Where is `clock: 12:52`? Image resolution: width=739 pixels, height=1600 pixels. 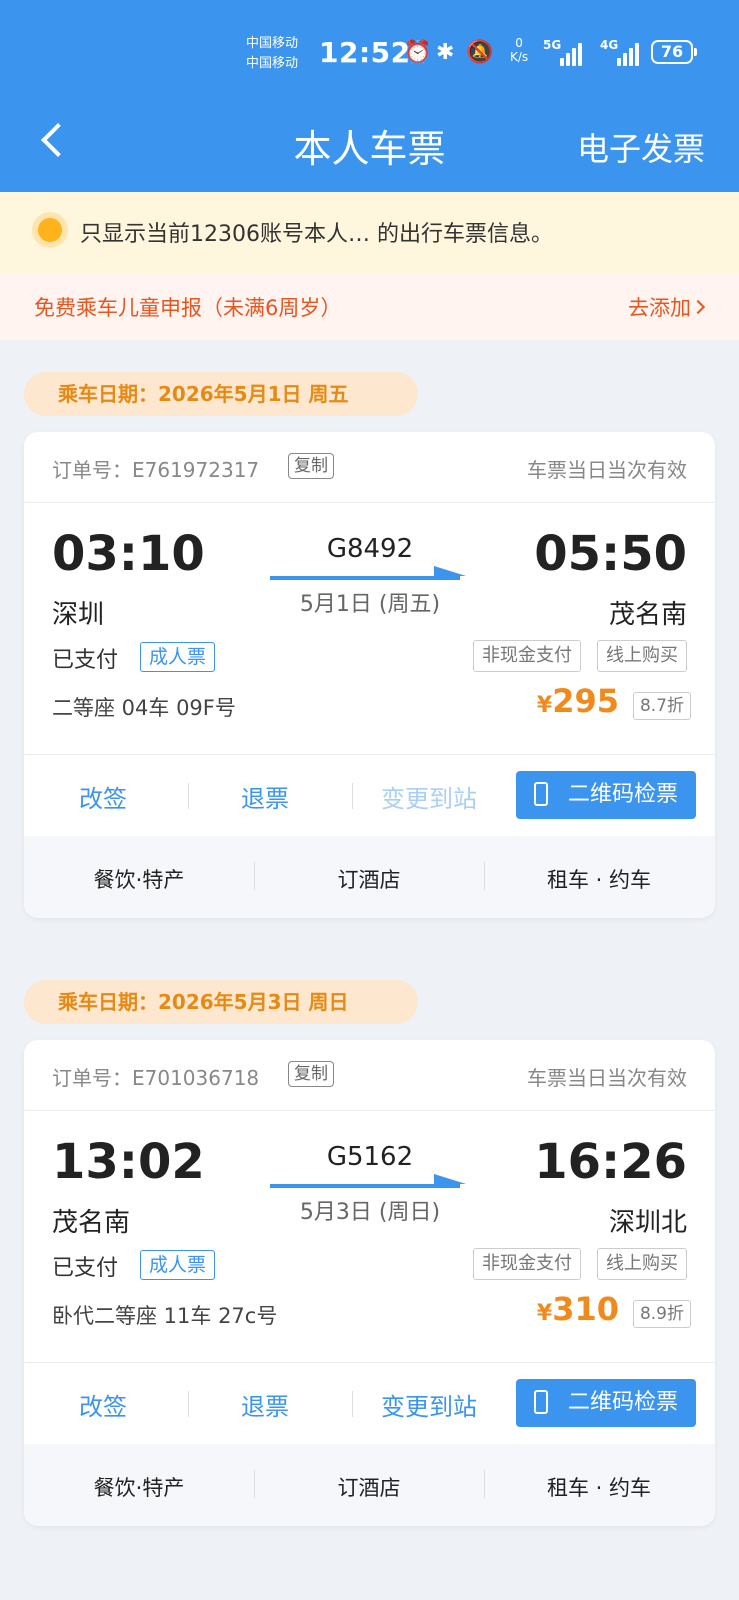
clock: 12:52 is located at coordinates (365, 52).